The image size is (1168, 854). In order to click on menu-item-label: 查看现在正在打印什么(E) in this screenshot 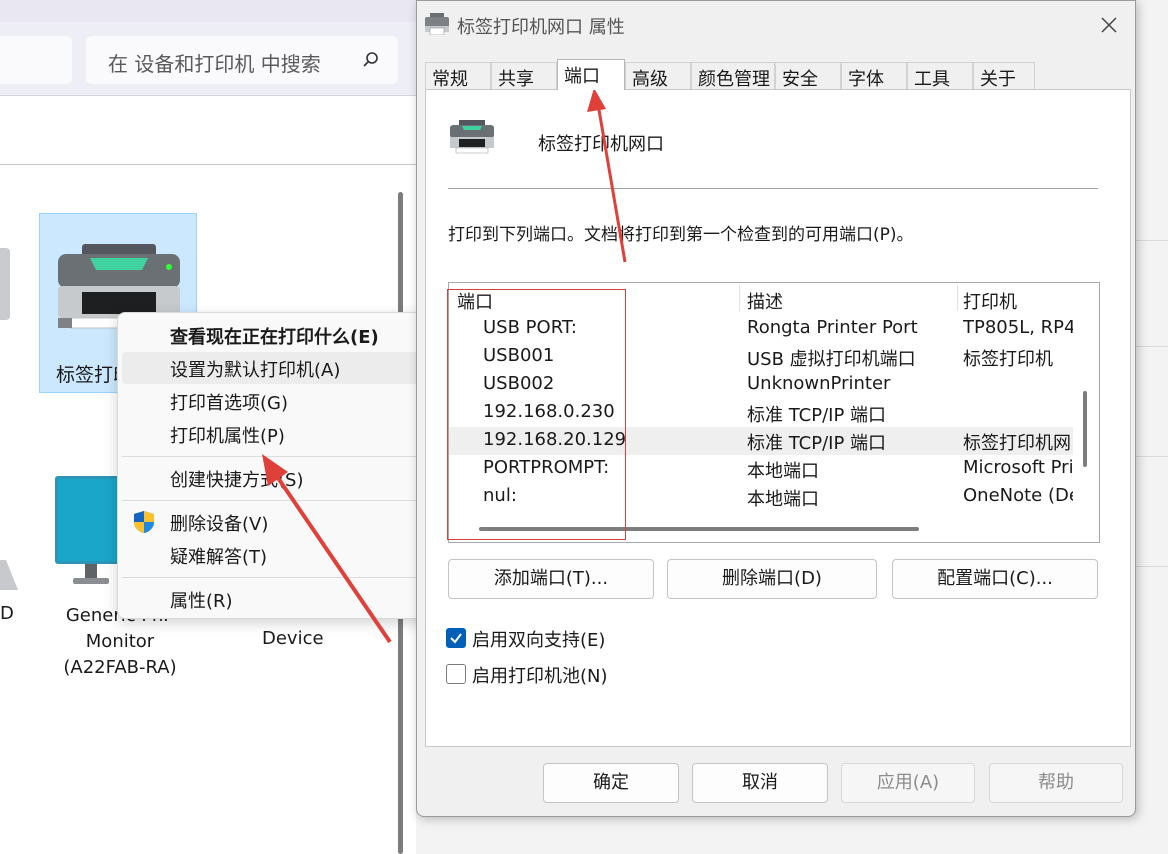, I will do `click(274, 337)`.